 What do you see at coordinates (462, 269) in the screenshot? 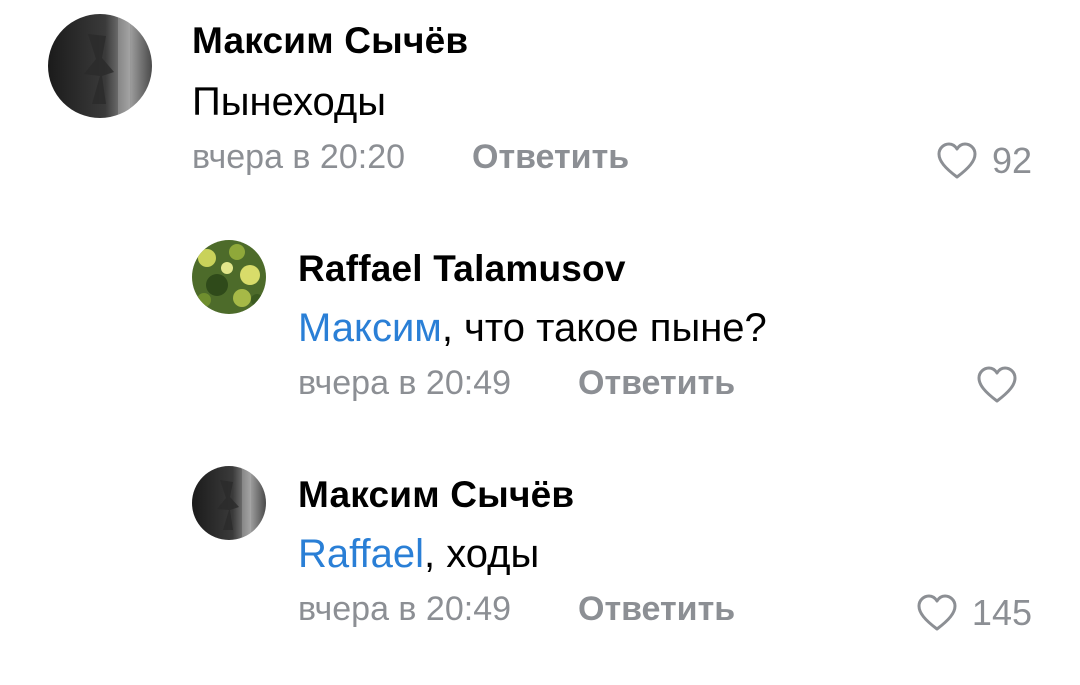
I see `comment-author: Raffael Talamusov` at bounding box center [462, 269].